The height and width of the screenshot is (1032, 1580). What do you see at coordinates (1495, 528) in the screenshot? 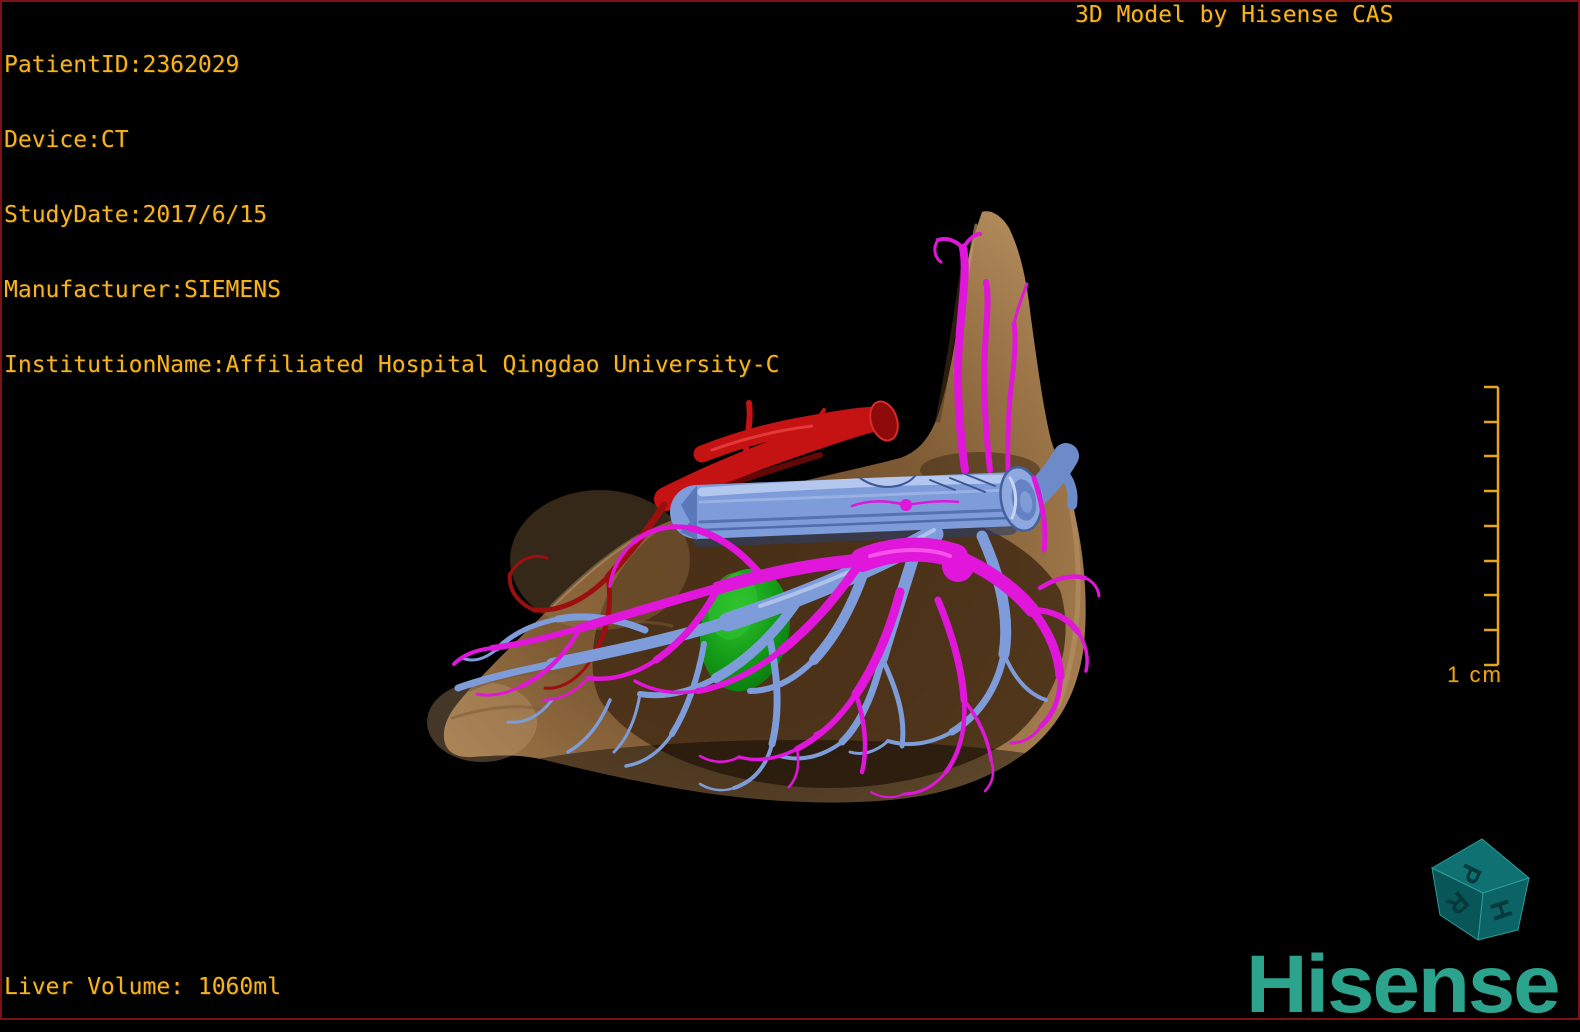
I see `scale-ruler` at bounding box center [1495, 528].